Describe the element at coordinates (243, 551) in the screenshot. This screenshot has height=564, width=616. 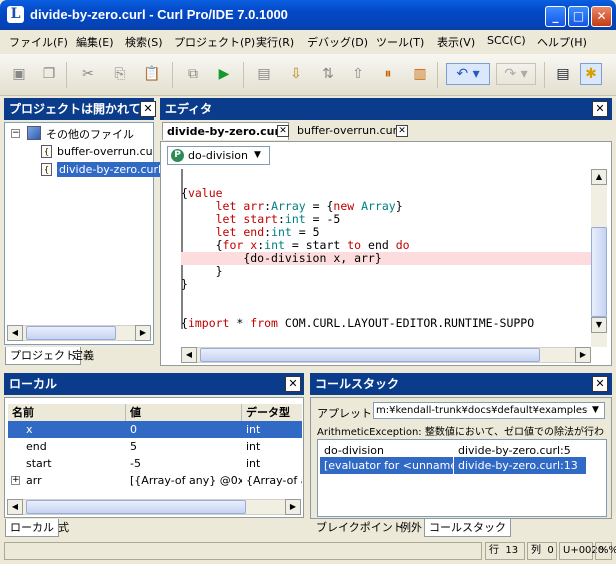
I see `status-message` at that location.